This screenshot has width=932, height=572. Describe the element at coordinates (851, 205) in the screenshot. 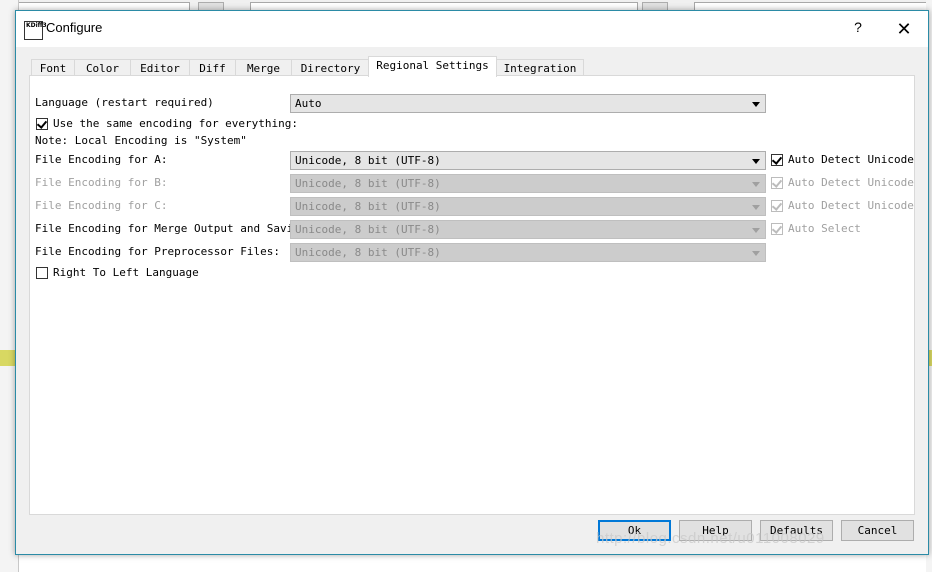

I see `auto-detect-c-label: Auto Detect Unicode` at that location.